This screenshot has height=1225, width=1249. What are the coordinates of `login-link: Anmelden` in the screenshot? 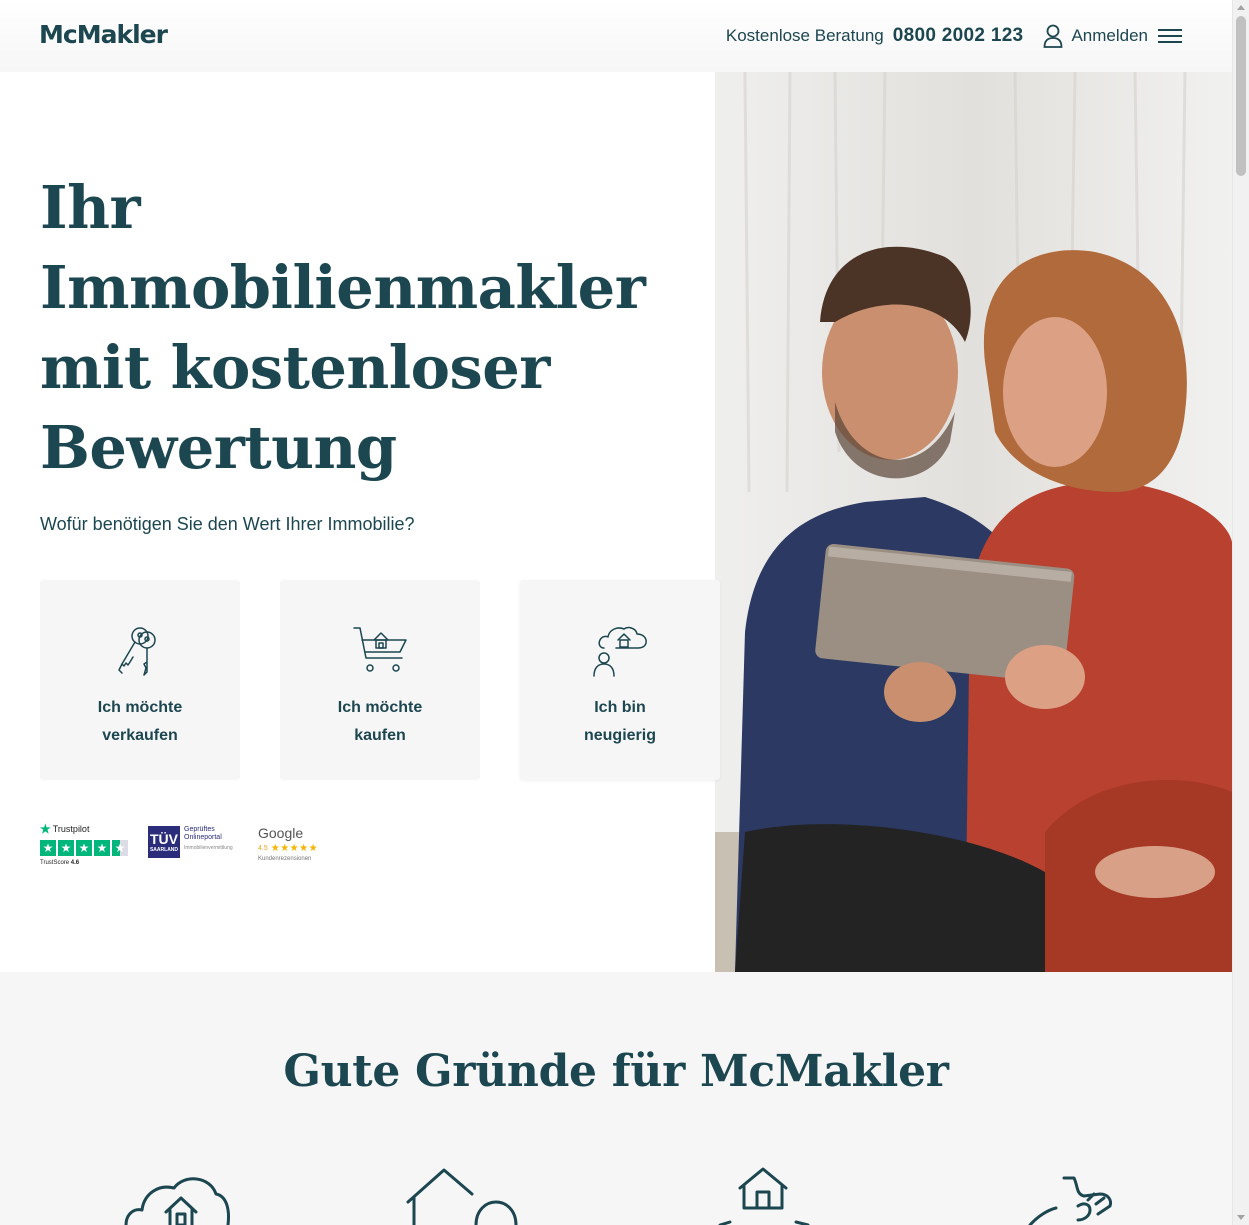 It's located at (1109, 36).